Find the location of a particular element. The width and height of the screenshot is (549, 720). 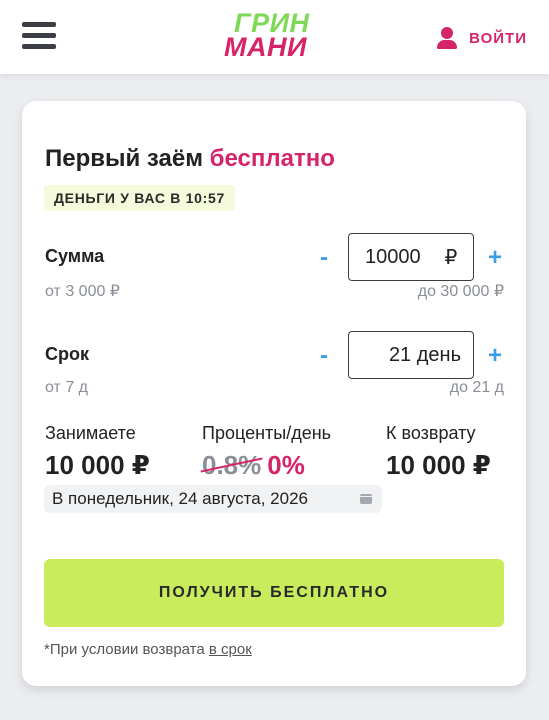

title-main: Первый заём is located at coordinates (124, 158).